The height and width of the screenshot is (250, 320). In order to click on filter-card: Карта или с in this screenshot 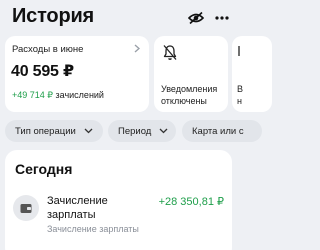, I will do `click(222, 131)`.